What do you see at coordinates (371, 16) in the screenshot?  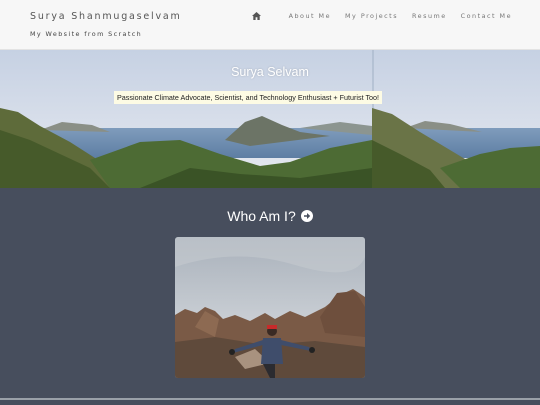 I see `nav-my-projects: My Projects` at bounding box center [371, 16].